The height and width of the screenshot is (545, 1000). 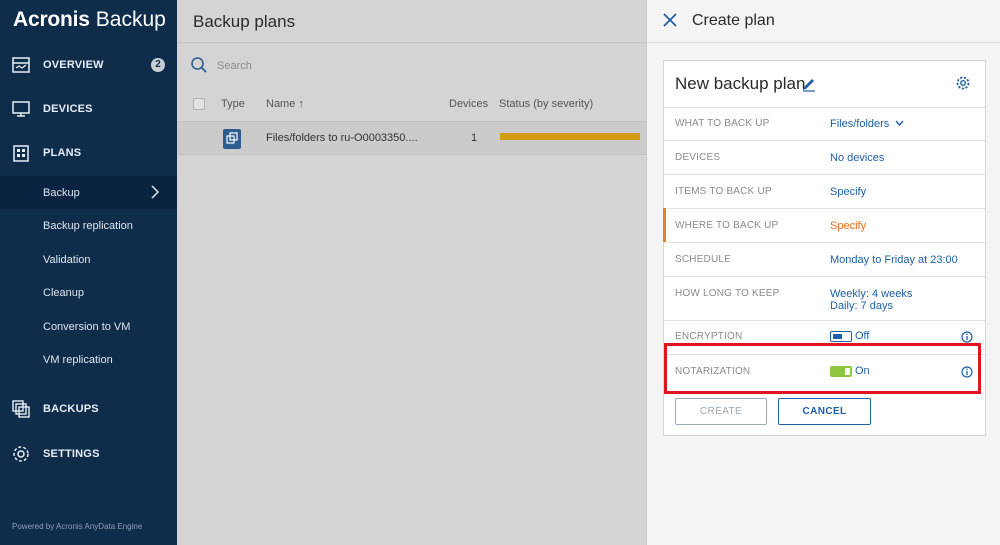 What do you see at coordinates (199, 104) in the screenshot?
I see `select-all-checkbox` at bounding box center [199, 104].